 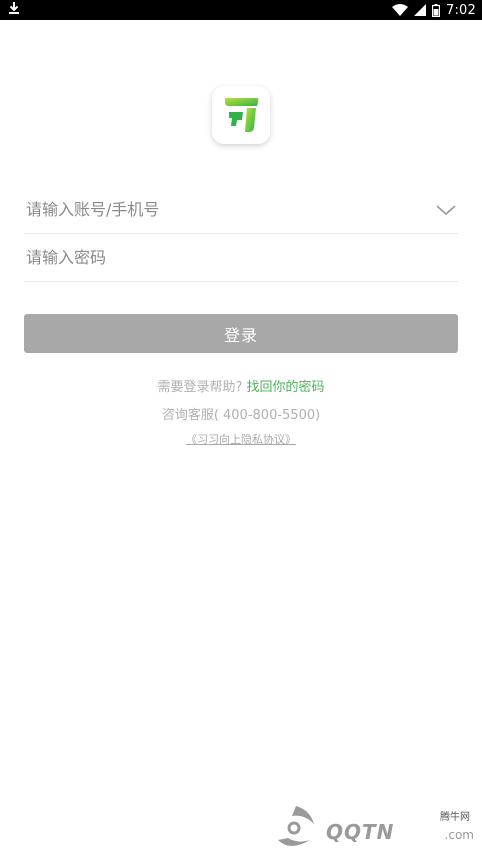 What do you see at coordinates (241, 413) in the screenshot?
I see `customer-service-text: 咨询客服( 400-800-5500)` at bounding box center [241, 413].